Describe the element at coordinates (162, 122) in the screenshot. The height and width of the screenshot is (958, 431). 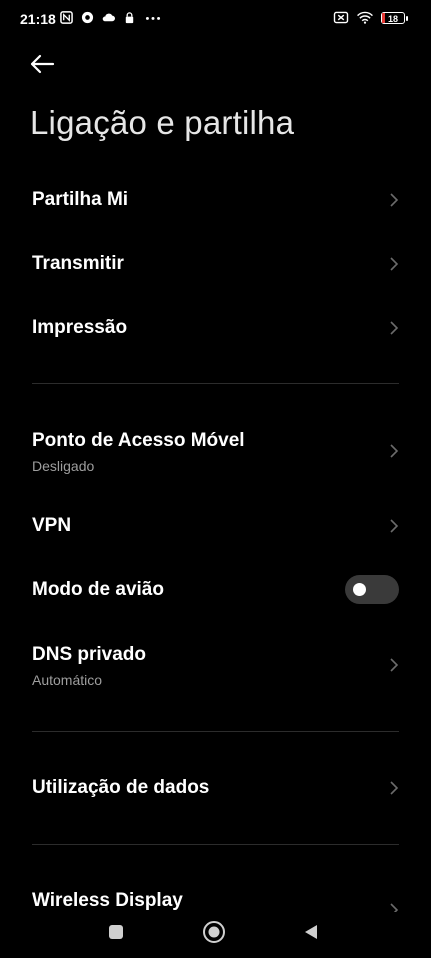
I see `page-title: Ligação e partilha` at that location.